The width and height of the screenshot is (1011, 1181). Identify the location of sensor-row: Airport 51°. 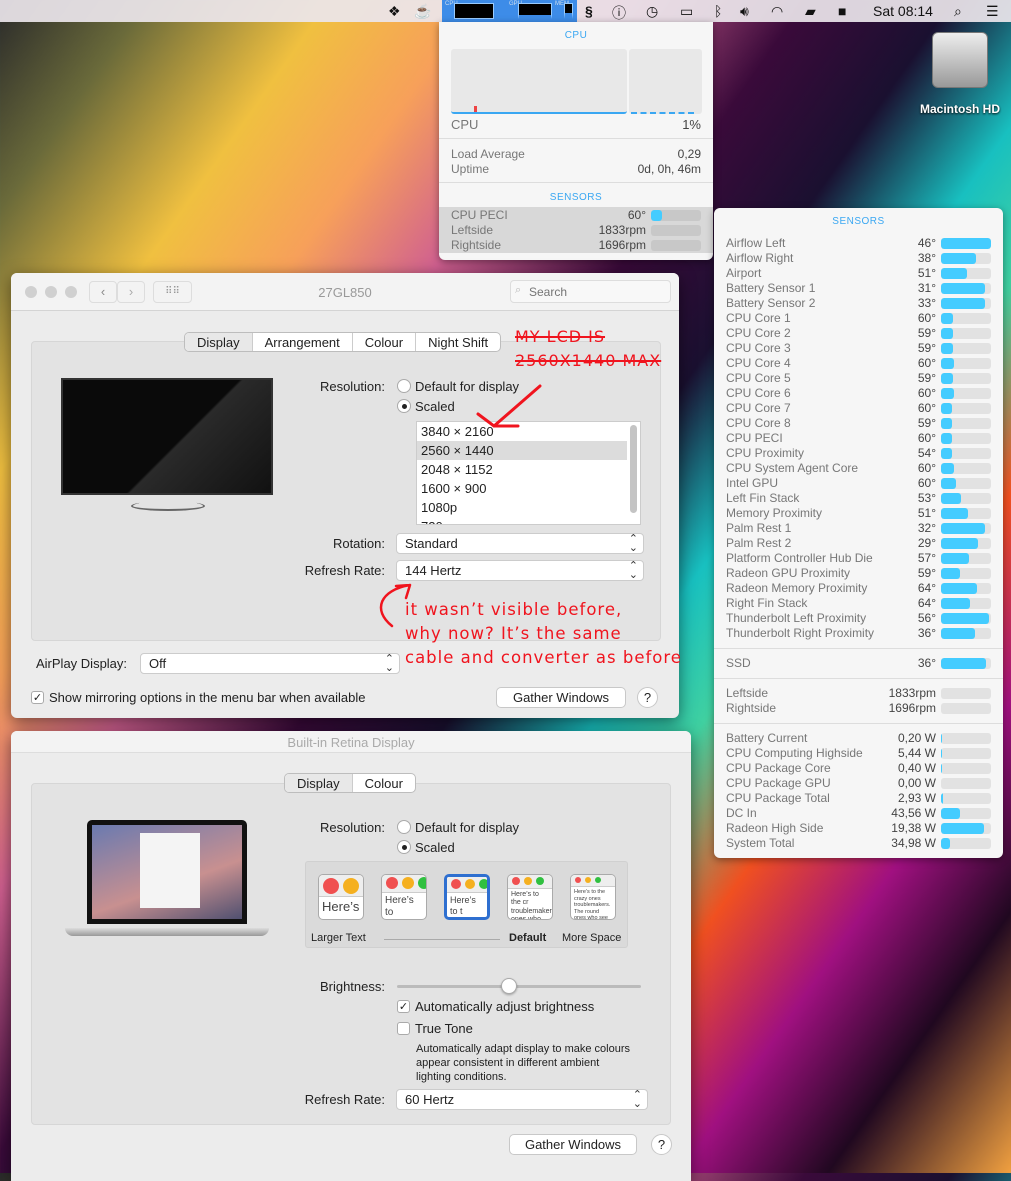
(858, 273).